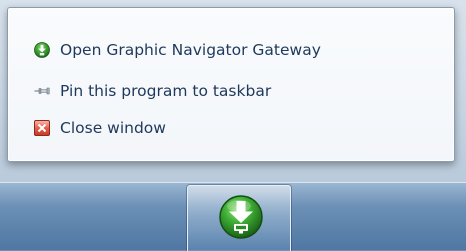 Image resolution: width=466 pixels, height=251 pixels. I want to click on jumplist-item-open-app: Open Graphic Navigator Gateway, so click(177, 50).